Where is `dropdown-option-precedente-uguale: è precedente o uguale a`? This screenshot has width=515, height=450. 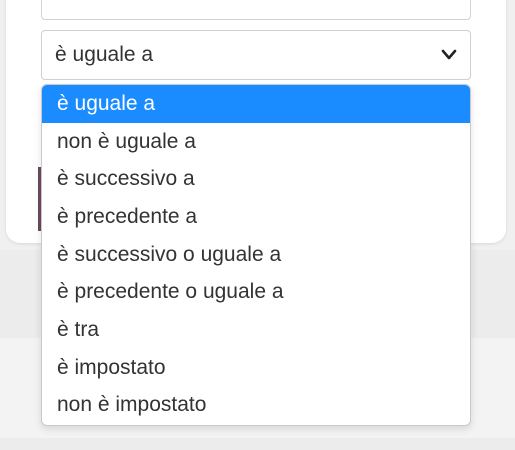 dropdown-option-precedente-uguale: è precedente o uguale a is located at coordinates (256, 292).